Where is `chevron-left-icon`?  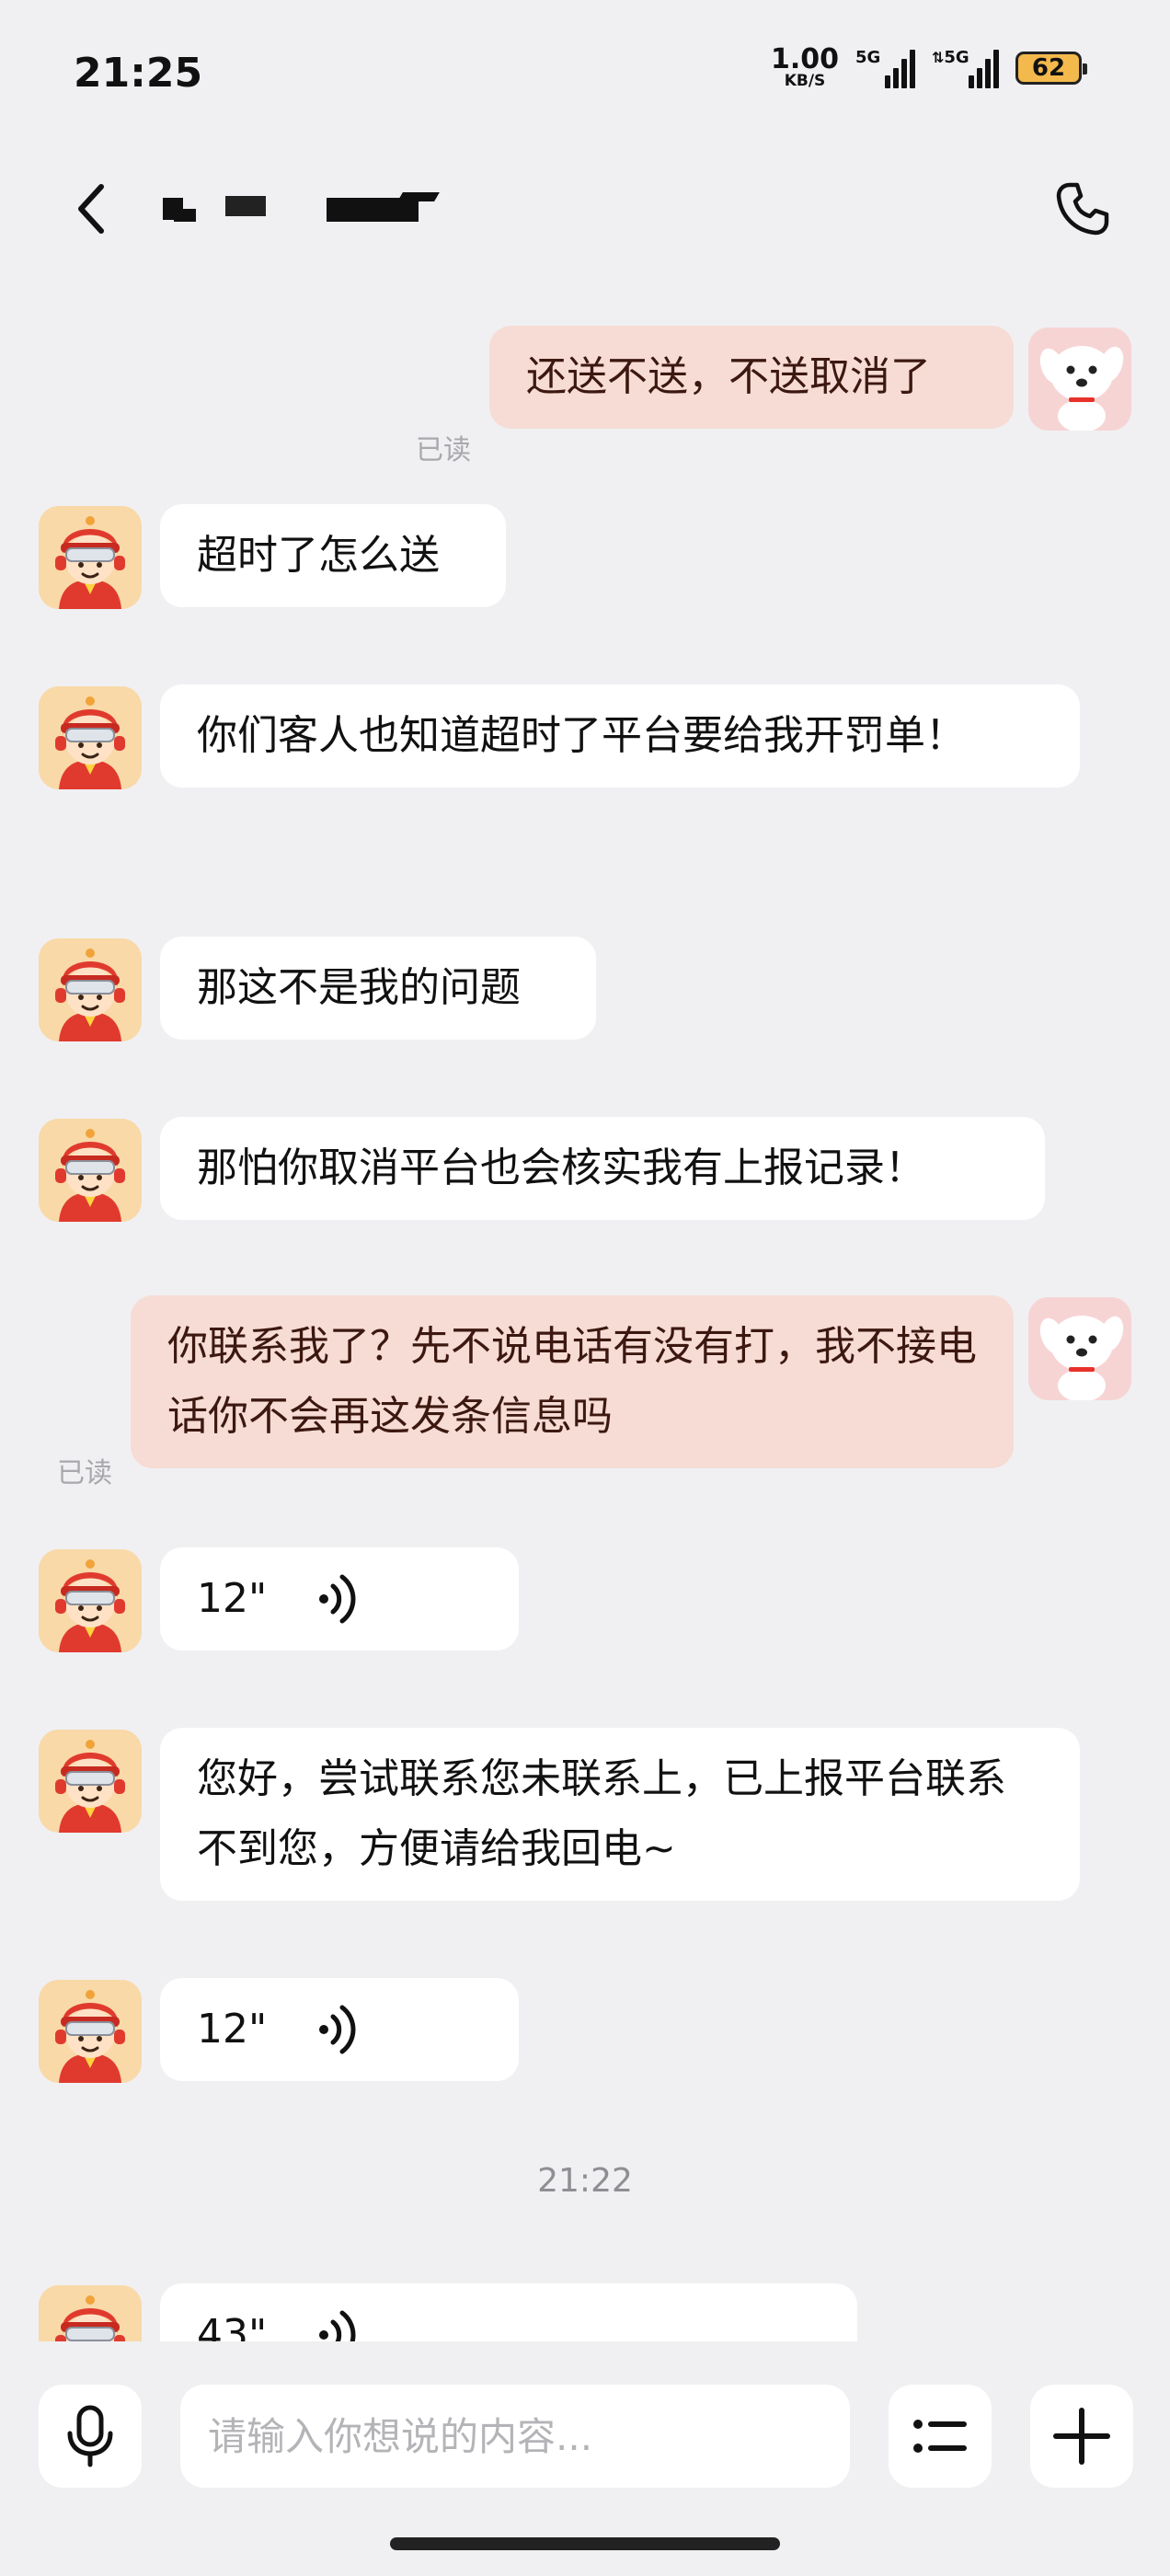
chevron-left-icon is located at coordinates (91, 209).